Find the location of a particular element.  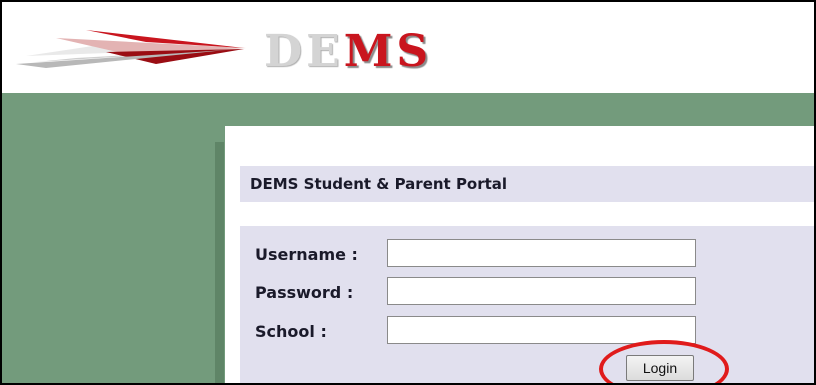

username-input is located at coordinates (541, 253).